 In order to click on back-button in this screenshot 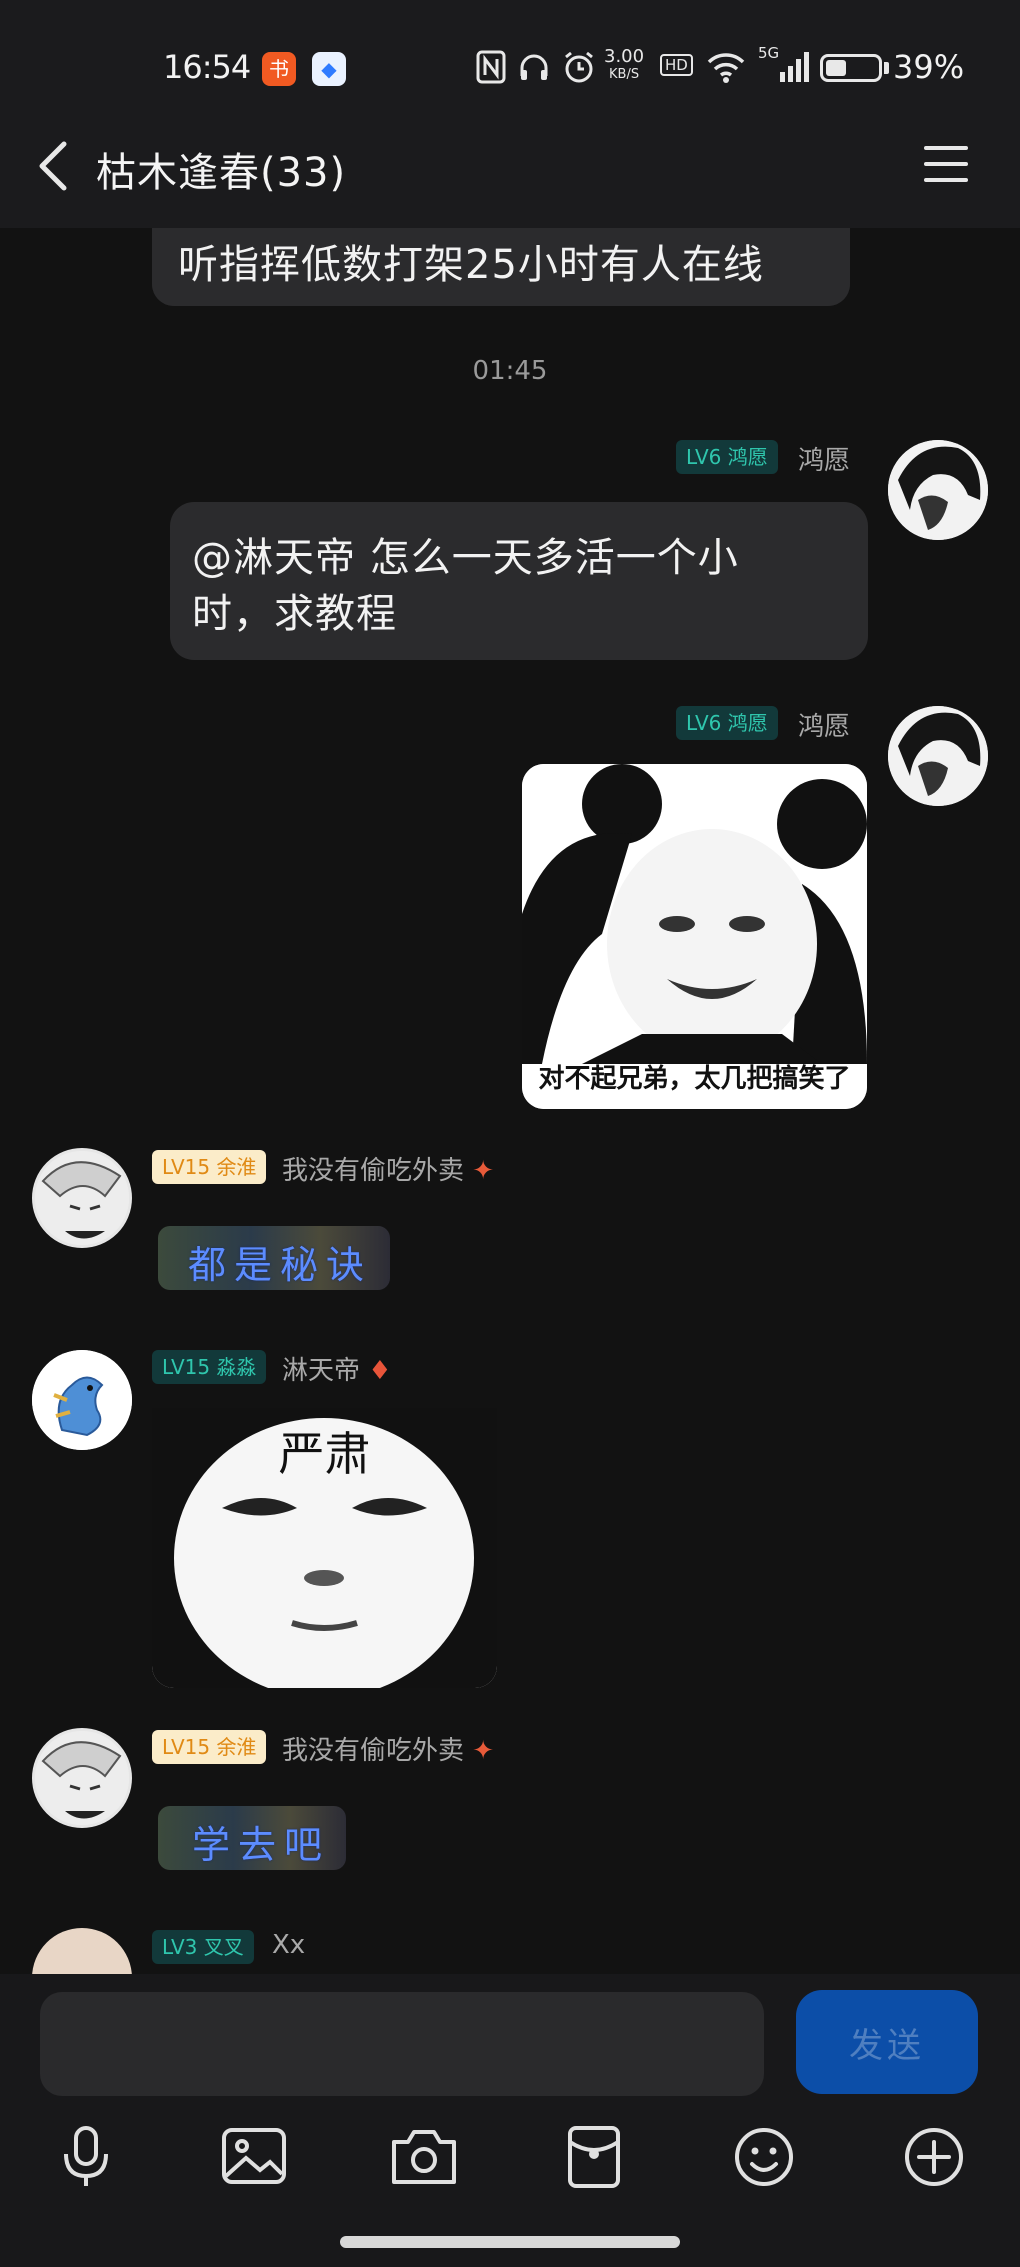, I will do `click(59, 166)`.